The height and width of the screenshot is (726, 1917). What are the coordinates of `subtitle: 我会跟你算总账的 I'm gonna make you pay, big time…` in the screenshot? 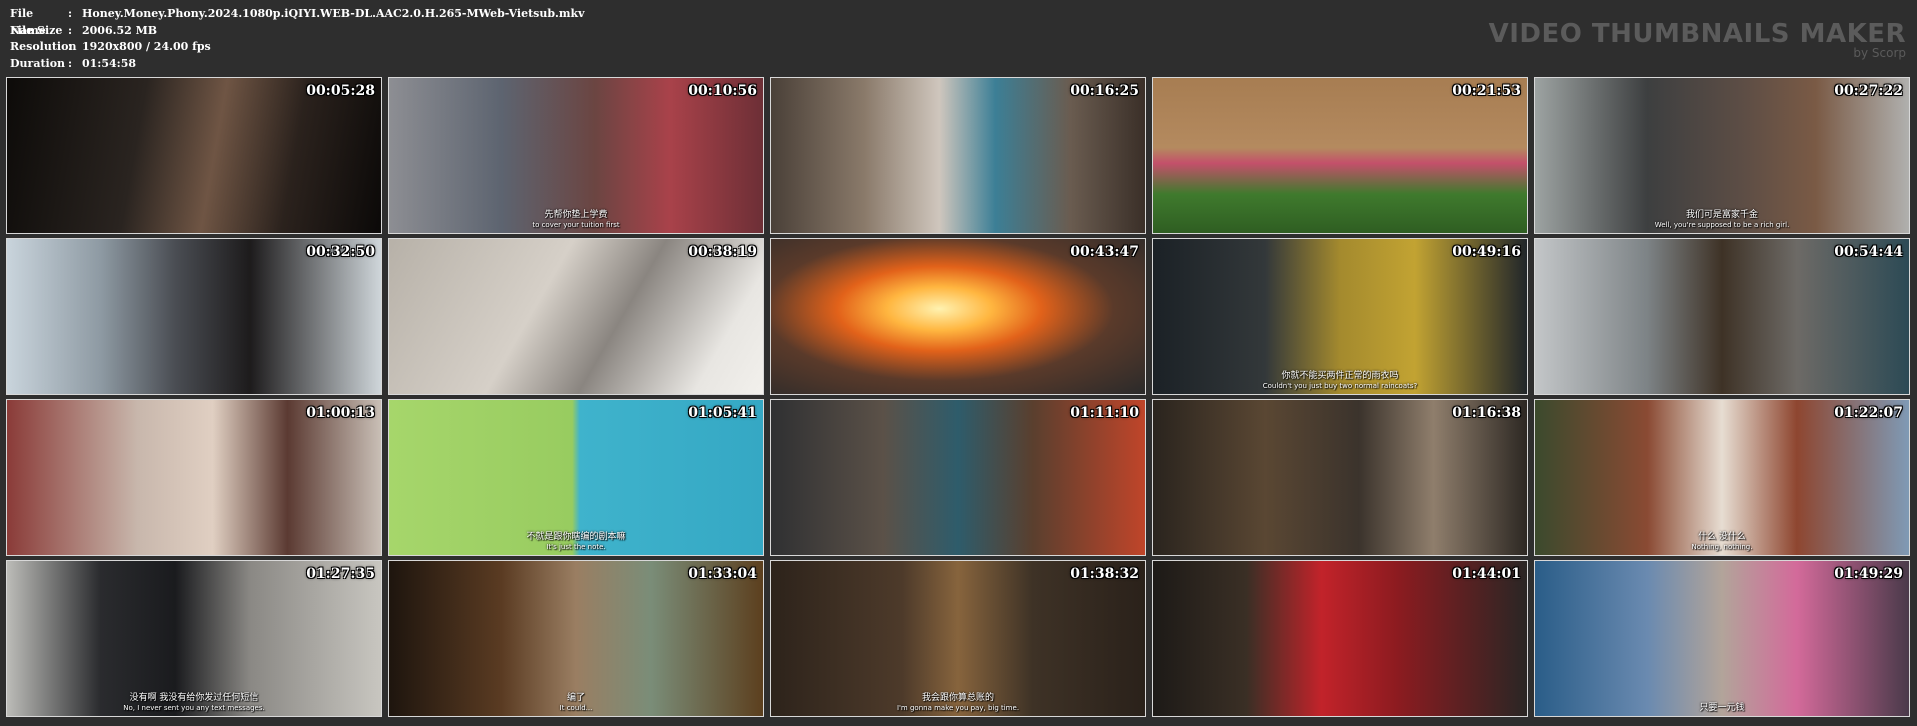 It's located at (958, 703).